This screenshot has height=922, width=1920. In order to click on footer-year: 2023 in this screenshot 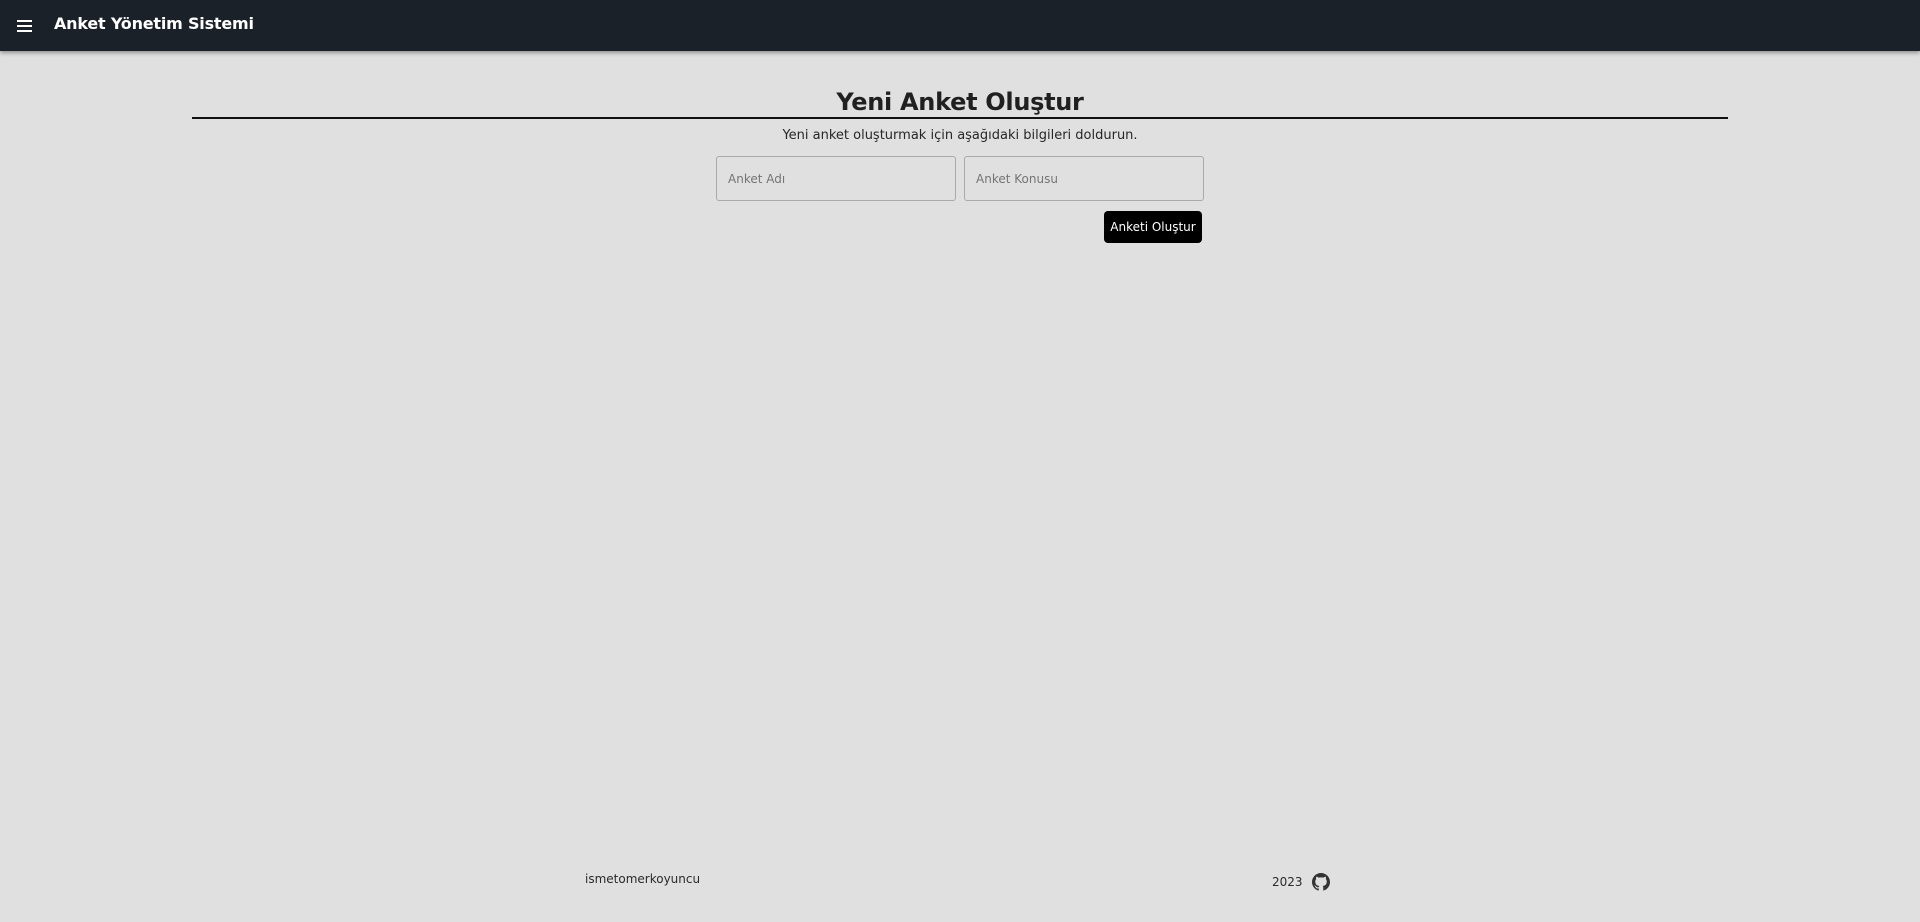, I will do `click(1287, 882)`.